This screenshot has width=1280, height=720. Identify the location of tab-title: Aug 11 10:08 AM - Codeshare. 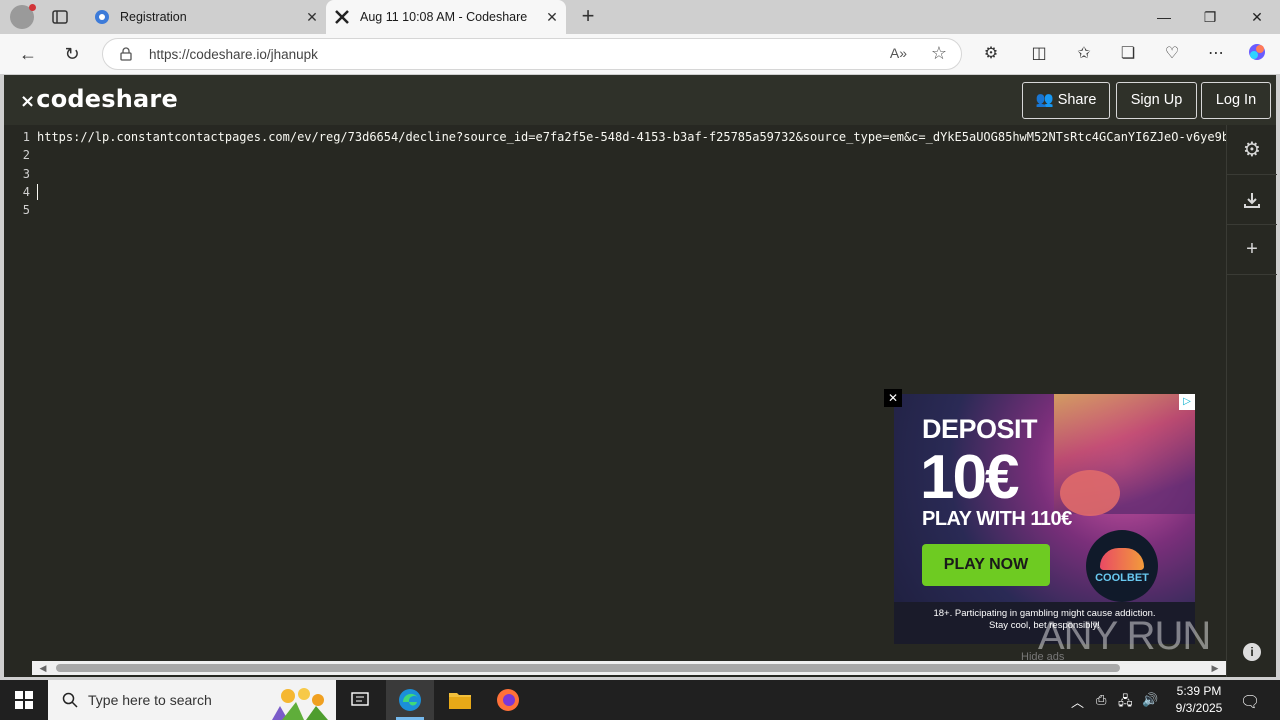
(444, 17).